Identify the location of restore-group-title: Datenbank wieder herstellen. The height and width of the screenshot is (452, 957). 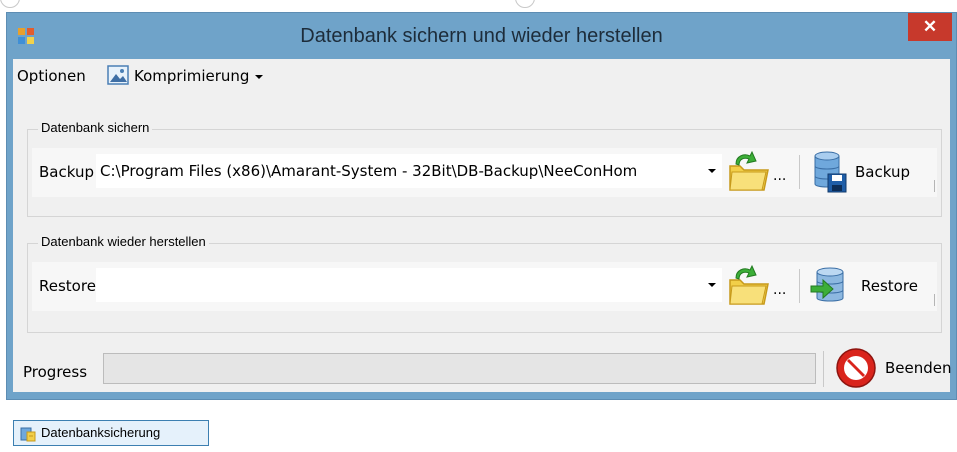
(123, 241).